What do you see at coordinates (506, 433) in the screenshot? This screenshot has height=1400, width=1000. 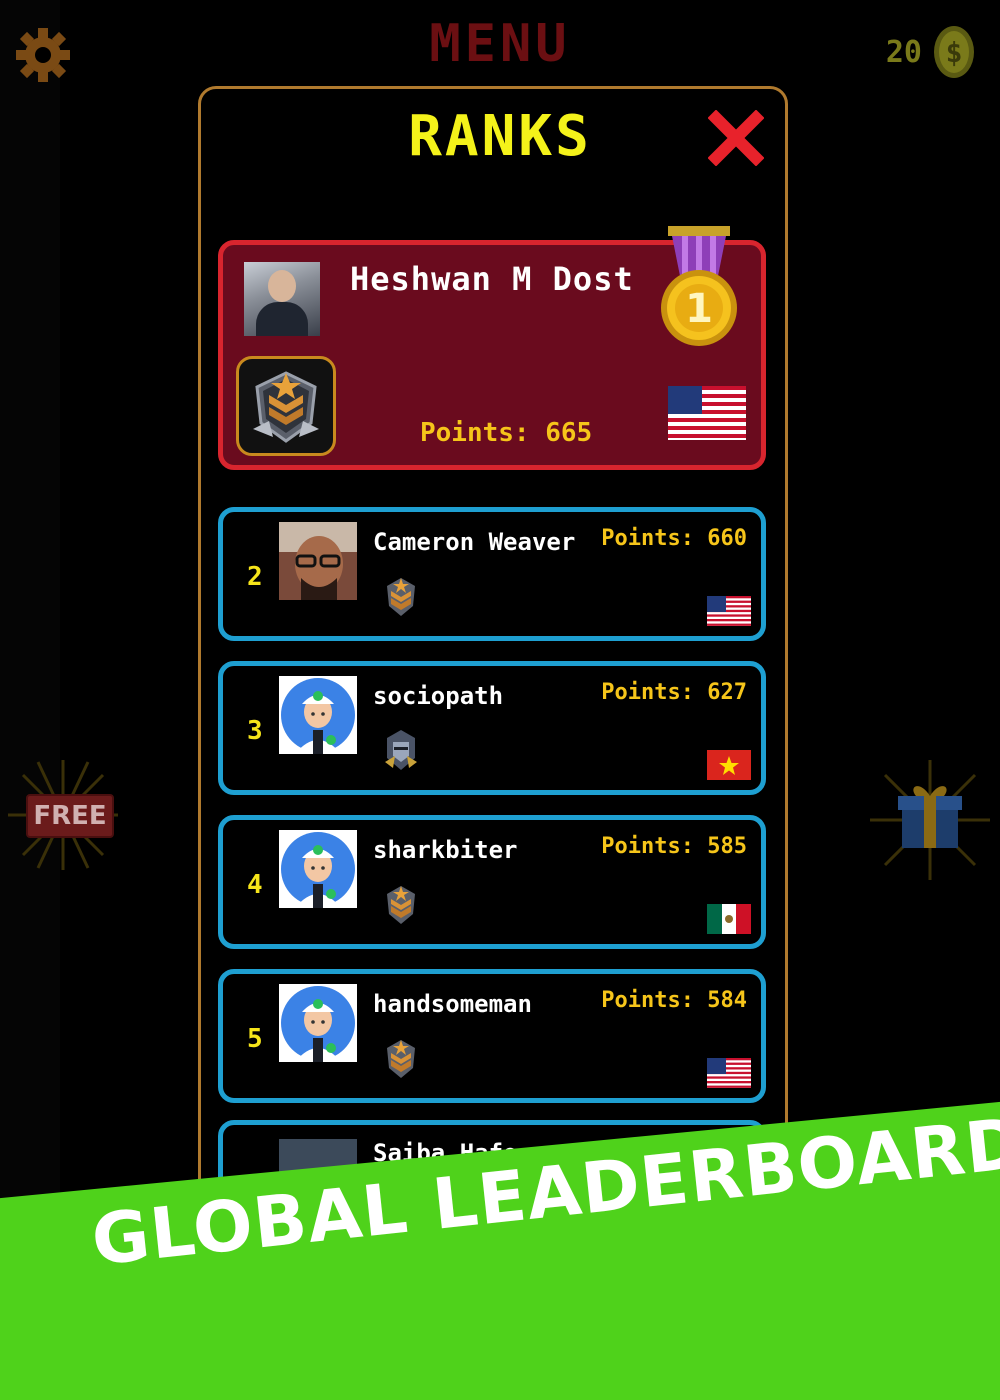 I see `top-player-points: Points: 665` at bounding box center [506, 433].